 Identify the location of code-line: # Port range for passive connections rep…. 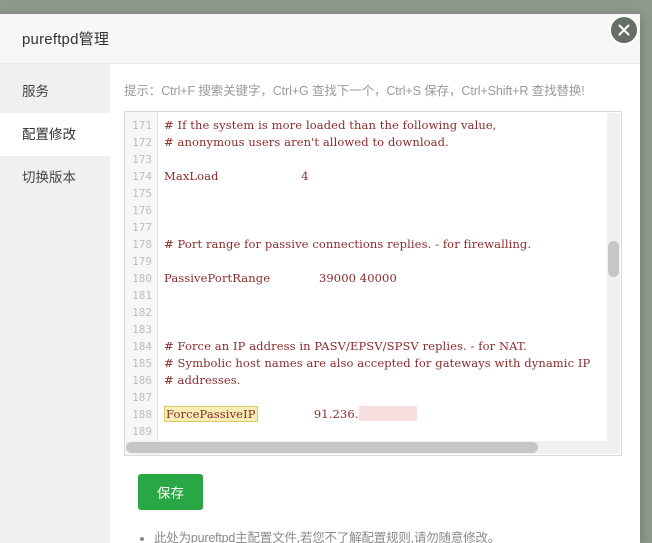
(348, 244).